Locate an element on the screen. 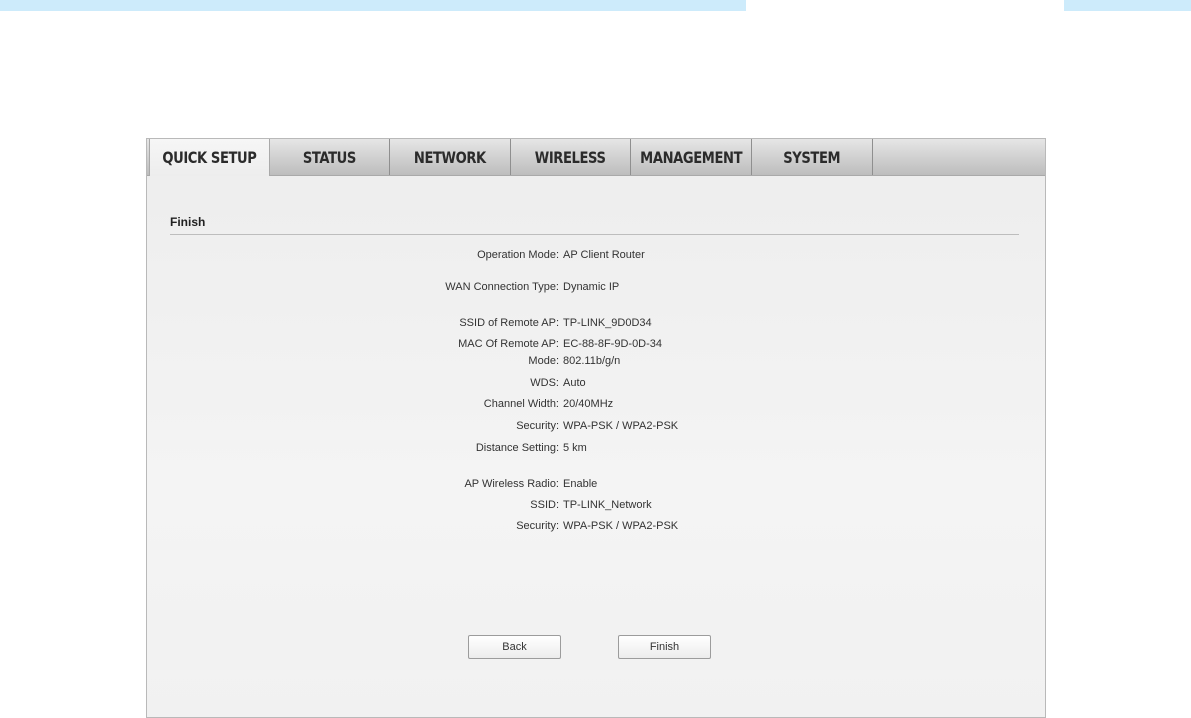 The image size is (1191, 718). summary-value: 5 km is located at coordinates (575, 448).